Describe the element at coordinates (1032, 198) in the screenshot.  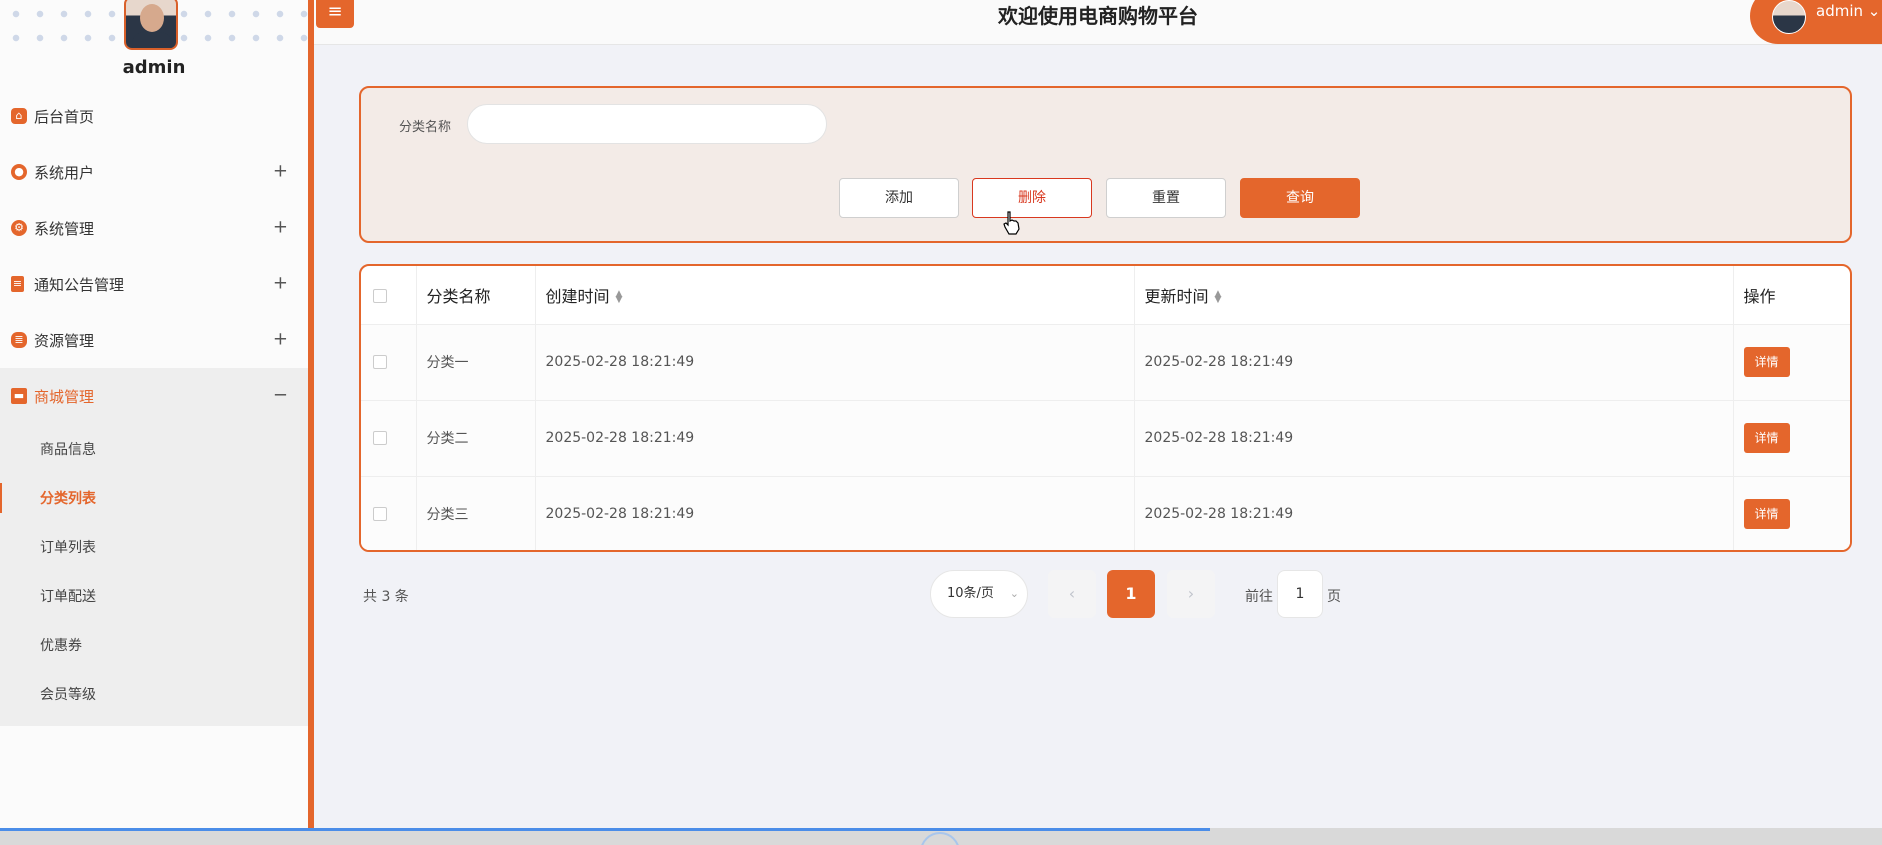
I see `delete-button: 删除` at that location.